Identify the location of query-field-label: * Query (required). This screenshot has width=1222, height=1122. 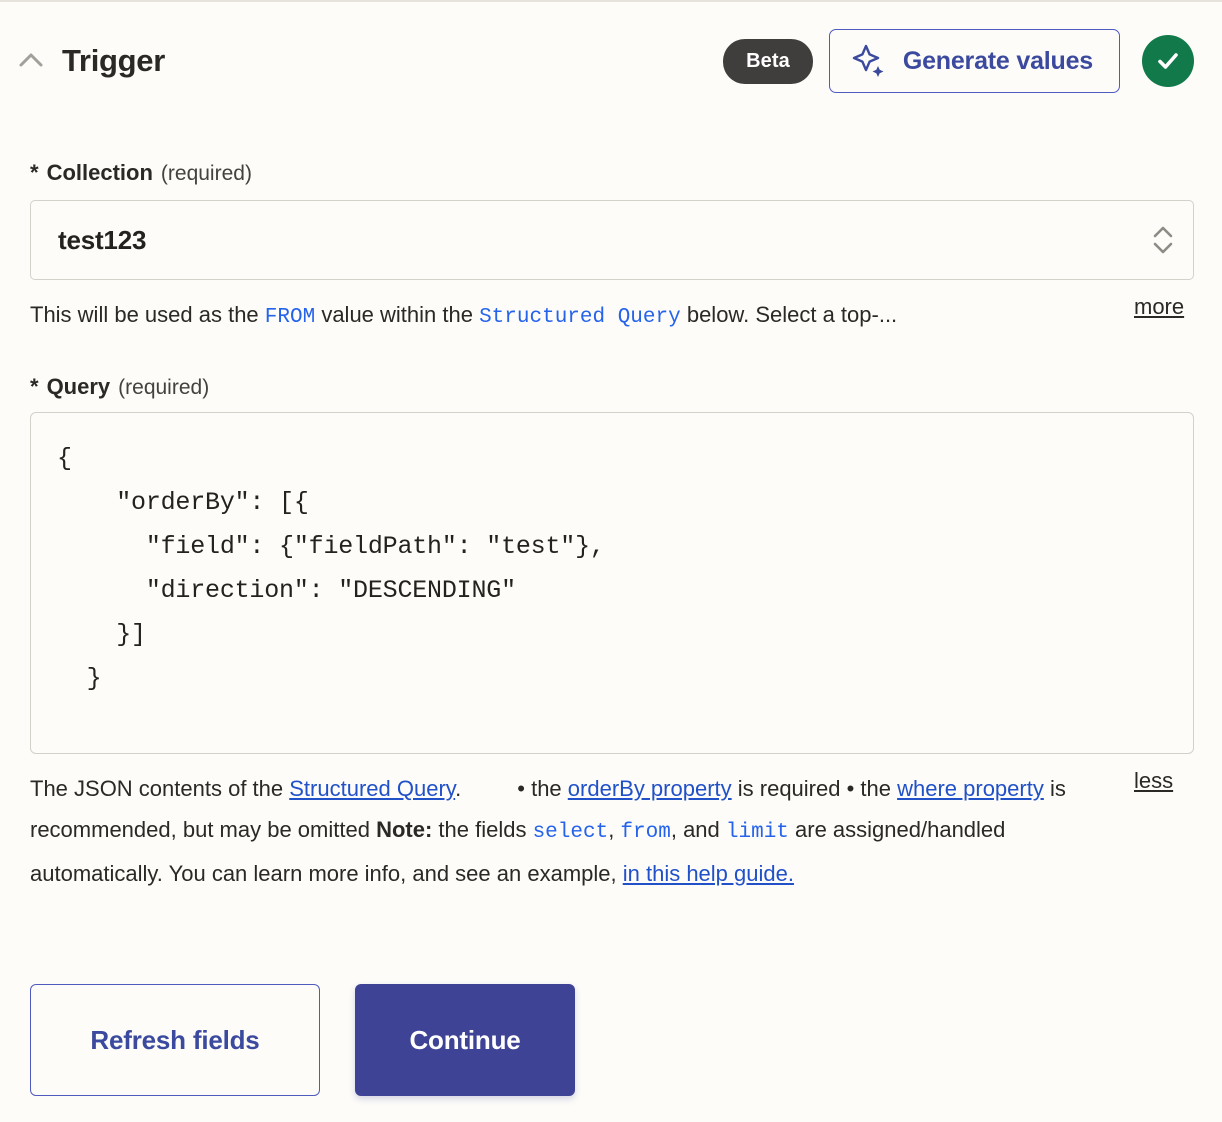
(119, 387).